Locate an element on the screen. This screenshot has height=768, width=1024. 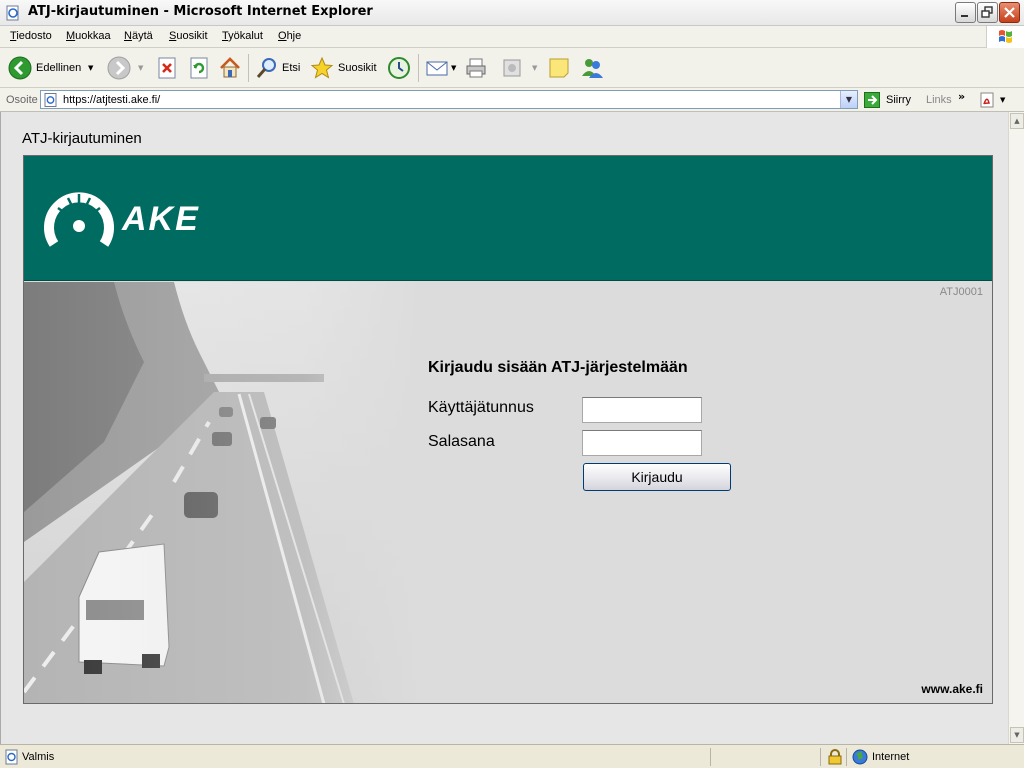
page-title: ATJ-kirjautuminen is located at coordinates (82, 138).